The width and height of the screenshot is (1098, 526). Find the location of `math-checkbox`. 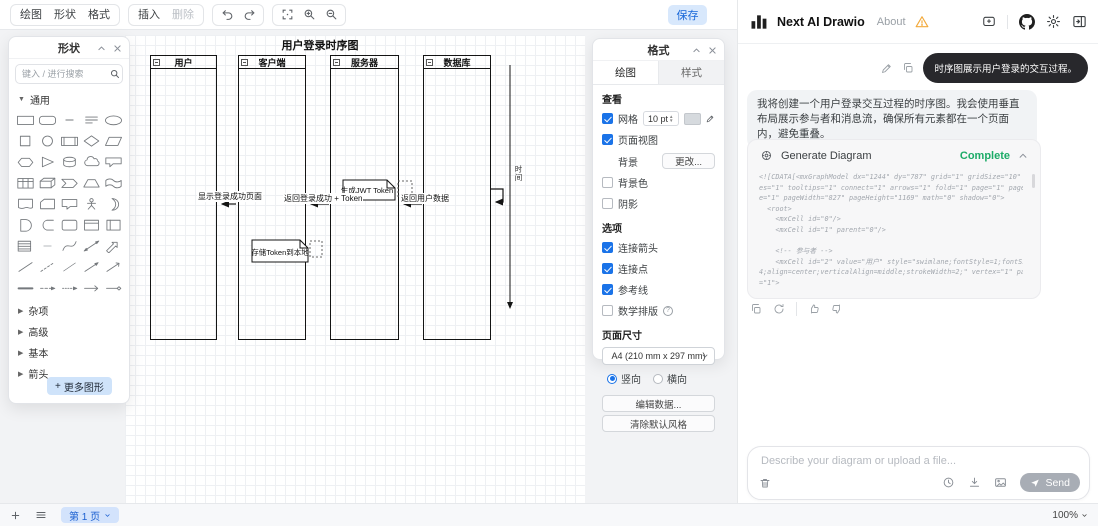

math-checkbox is located at coordinates (607, 310).